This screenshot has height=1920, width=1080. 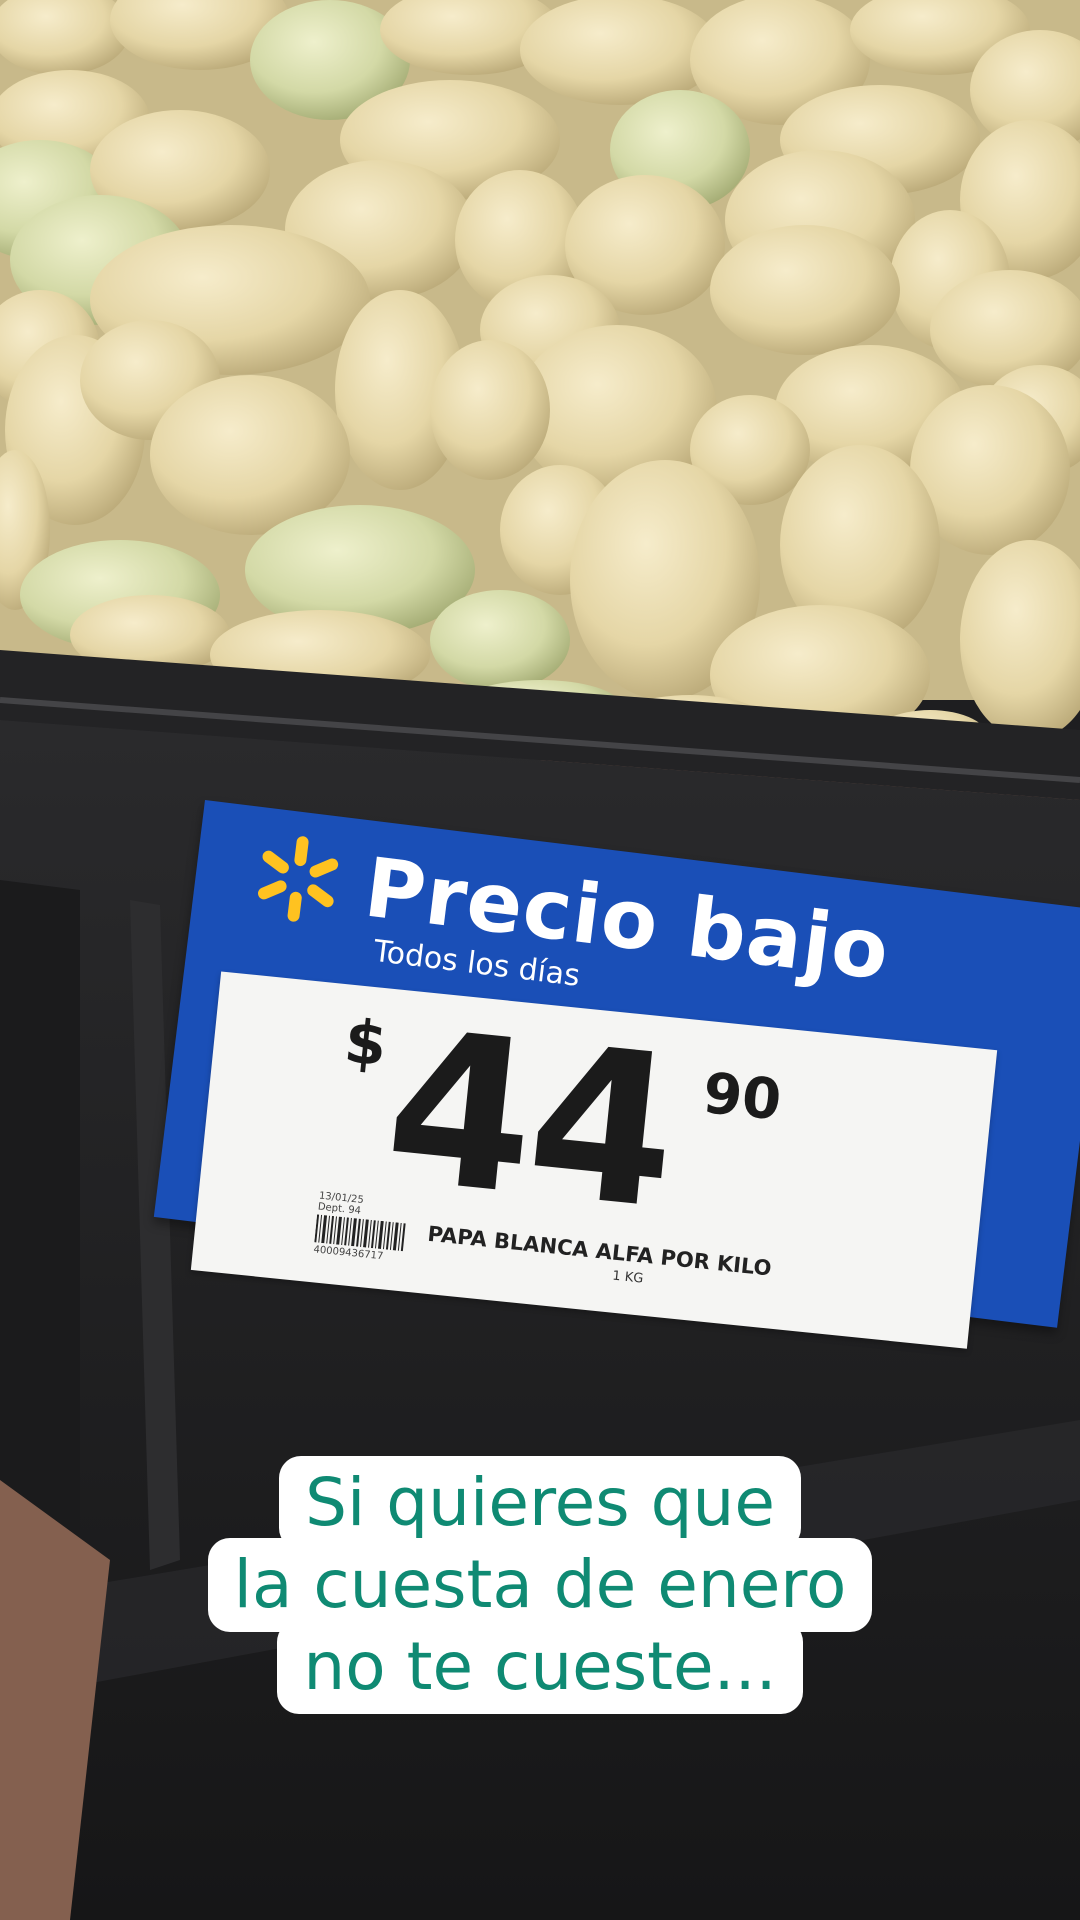 What do you see at coordinates (742, 1097) in the screenshot?
I see `price-cents: 90` at bounding box center [742, 1097].